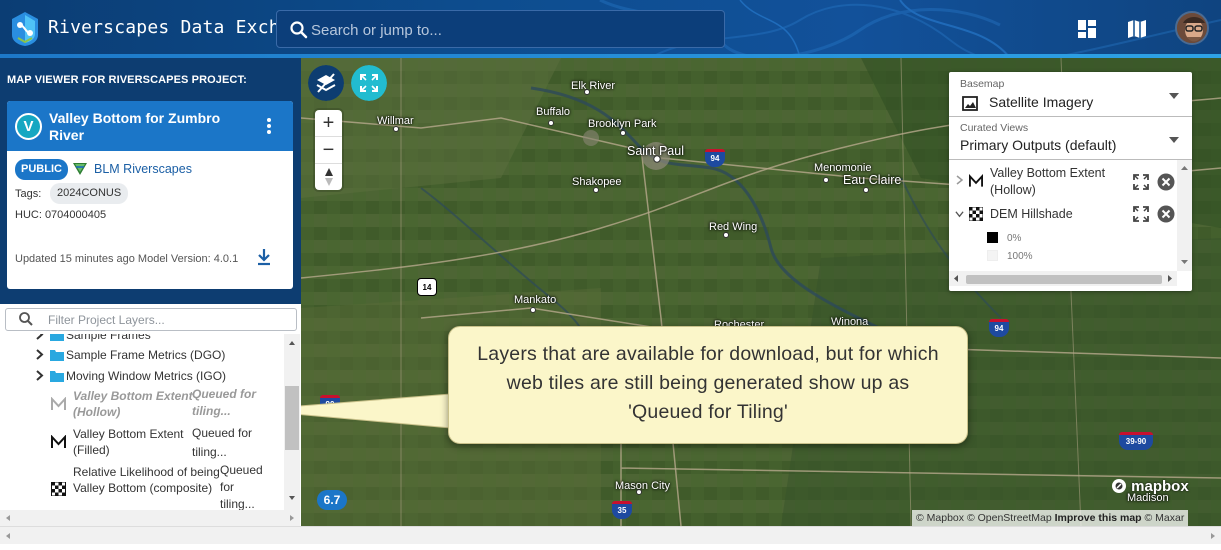 This screenshot has height=550, width=1221. What do you see at coordinates (622, 510) in the screenshot?
I see `interstate-shield: 35` at bounding box center [622, 510].